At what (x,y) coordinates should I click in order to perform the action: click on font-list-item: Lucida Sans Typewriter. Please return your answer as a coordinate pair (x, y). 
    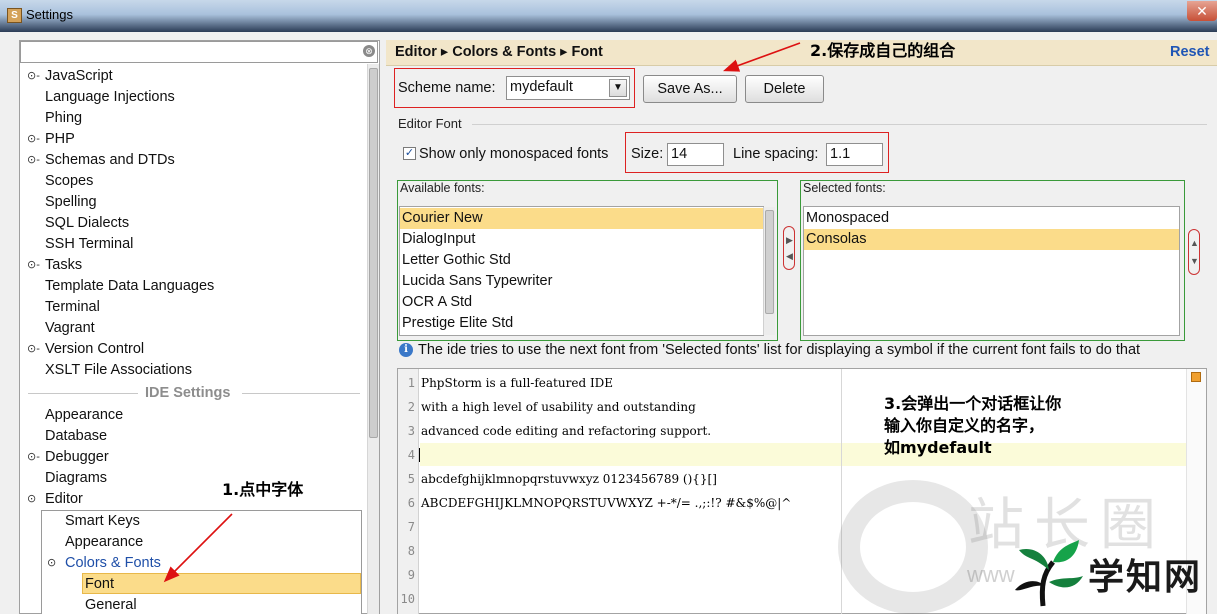
    Looking at the image, I should click on (581, 281).